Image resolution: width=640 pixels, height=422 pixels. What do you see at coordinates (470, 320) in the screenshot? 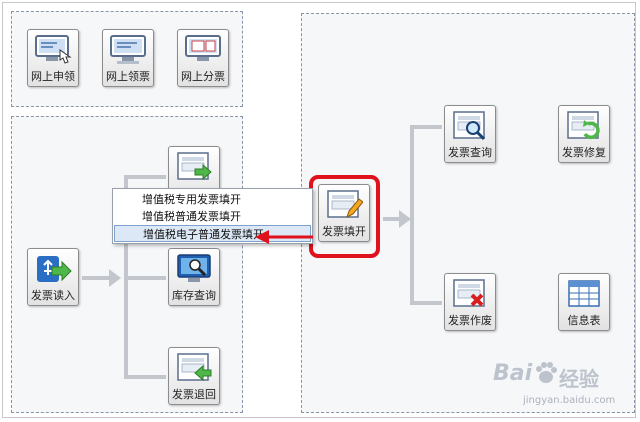
I see `invoice-void-label: 发票作废` at bounding box center [470, 320].